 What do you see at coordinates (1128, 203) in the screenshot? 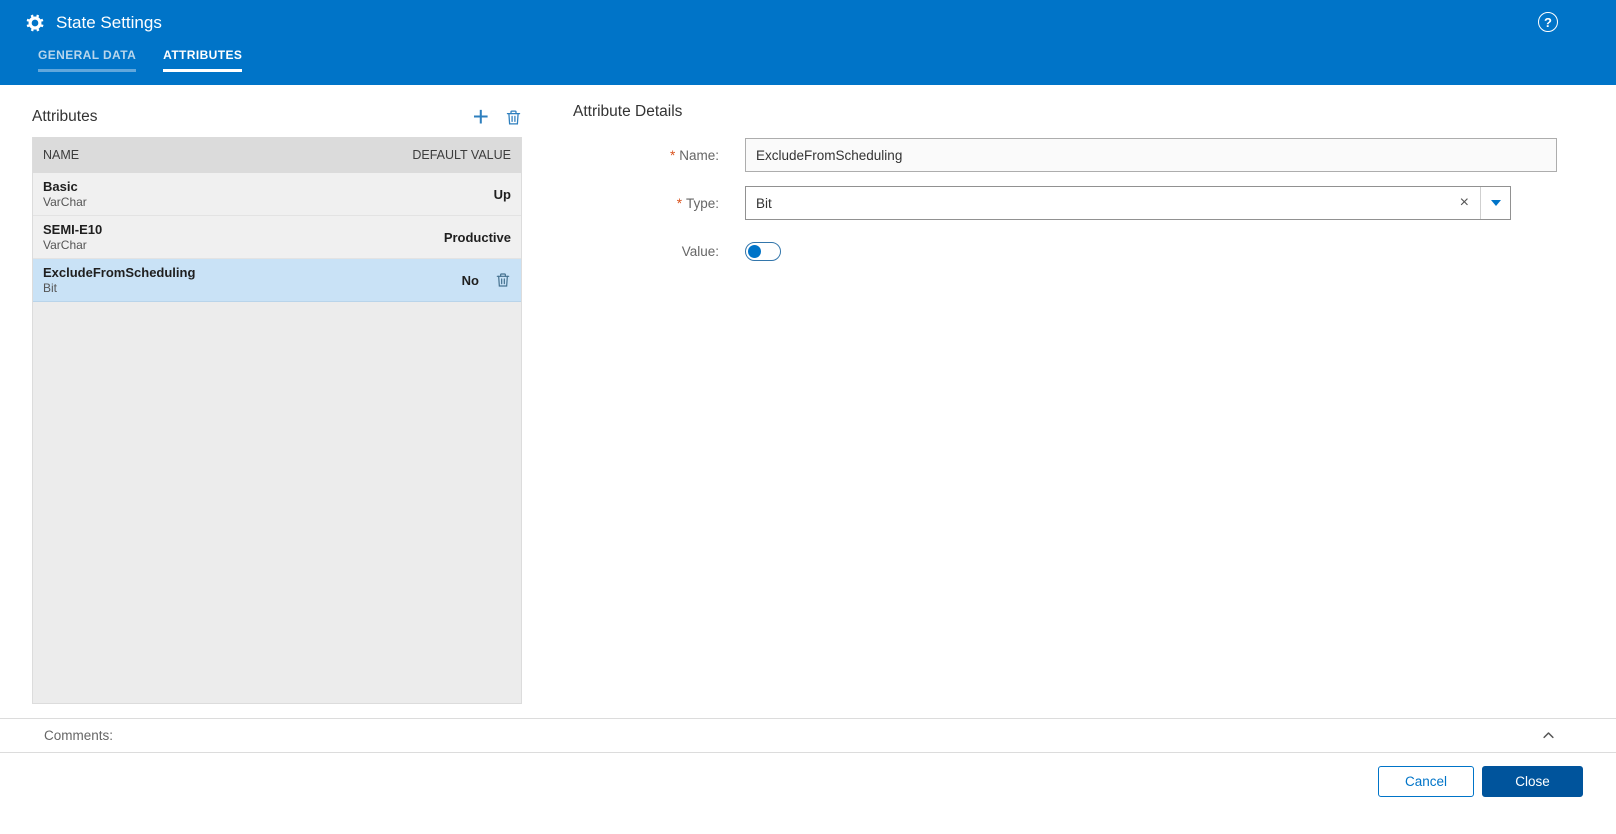
I see `type-combobox: Bit ×` at bounding box center [1128, 203].